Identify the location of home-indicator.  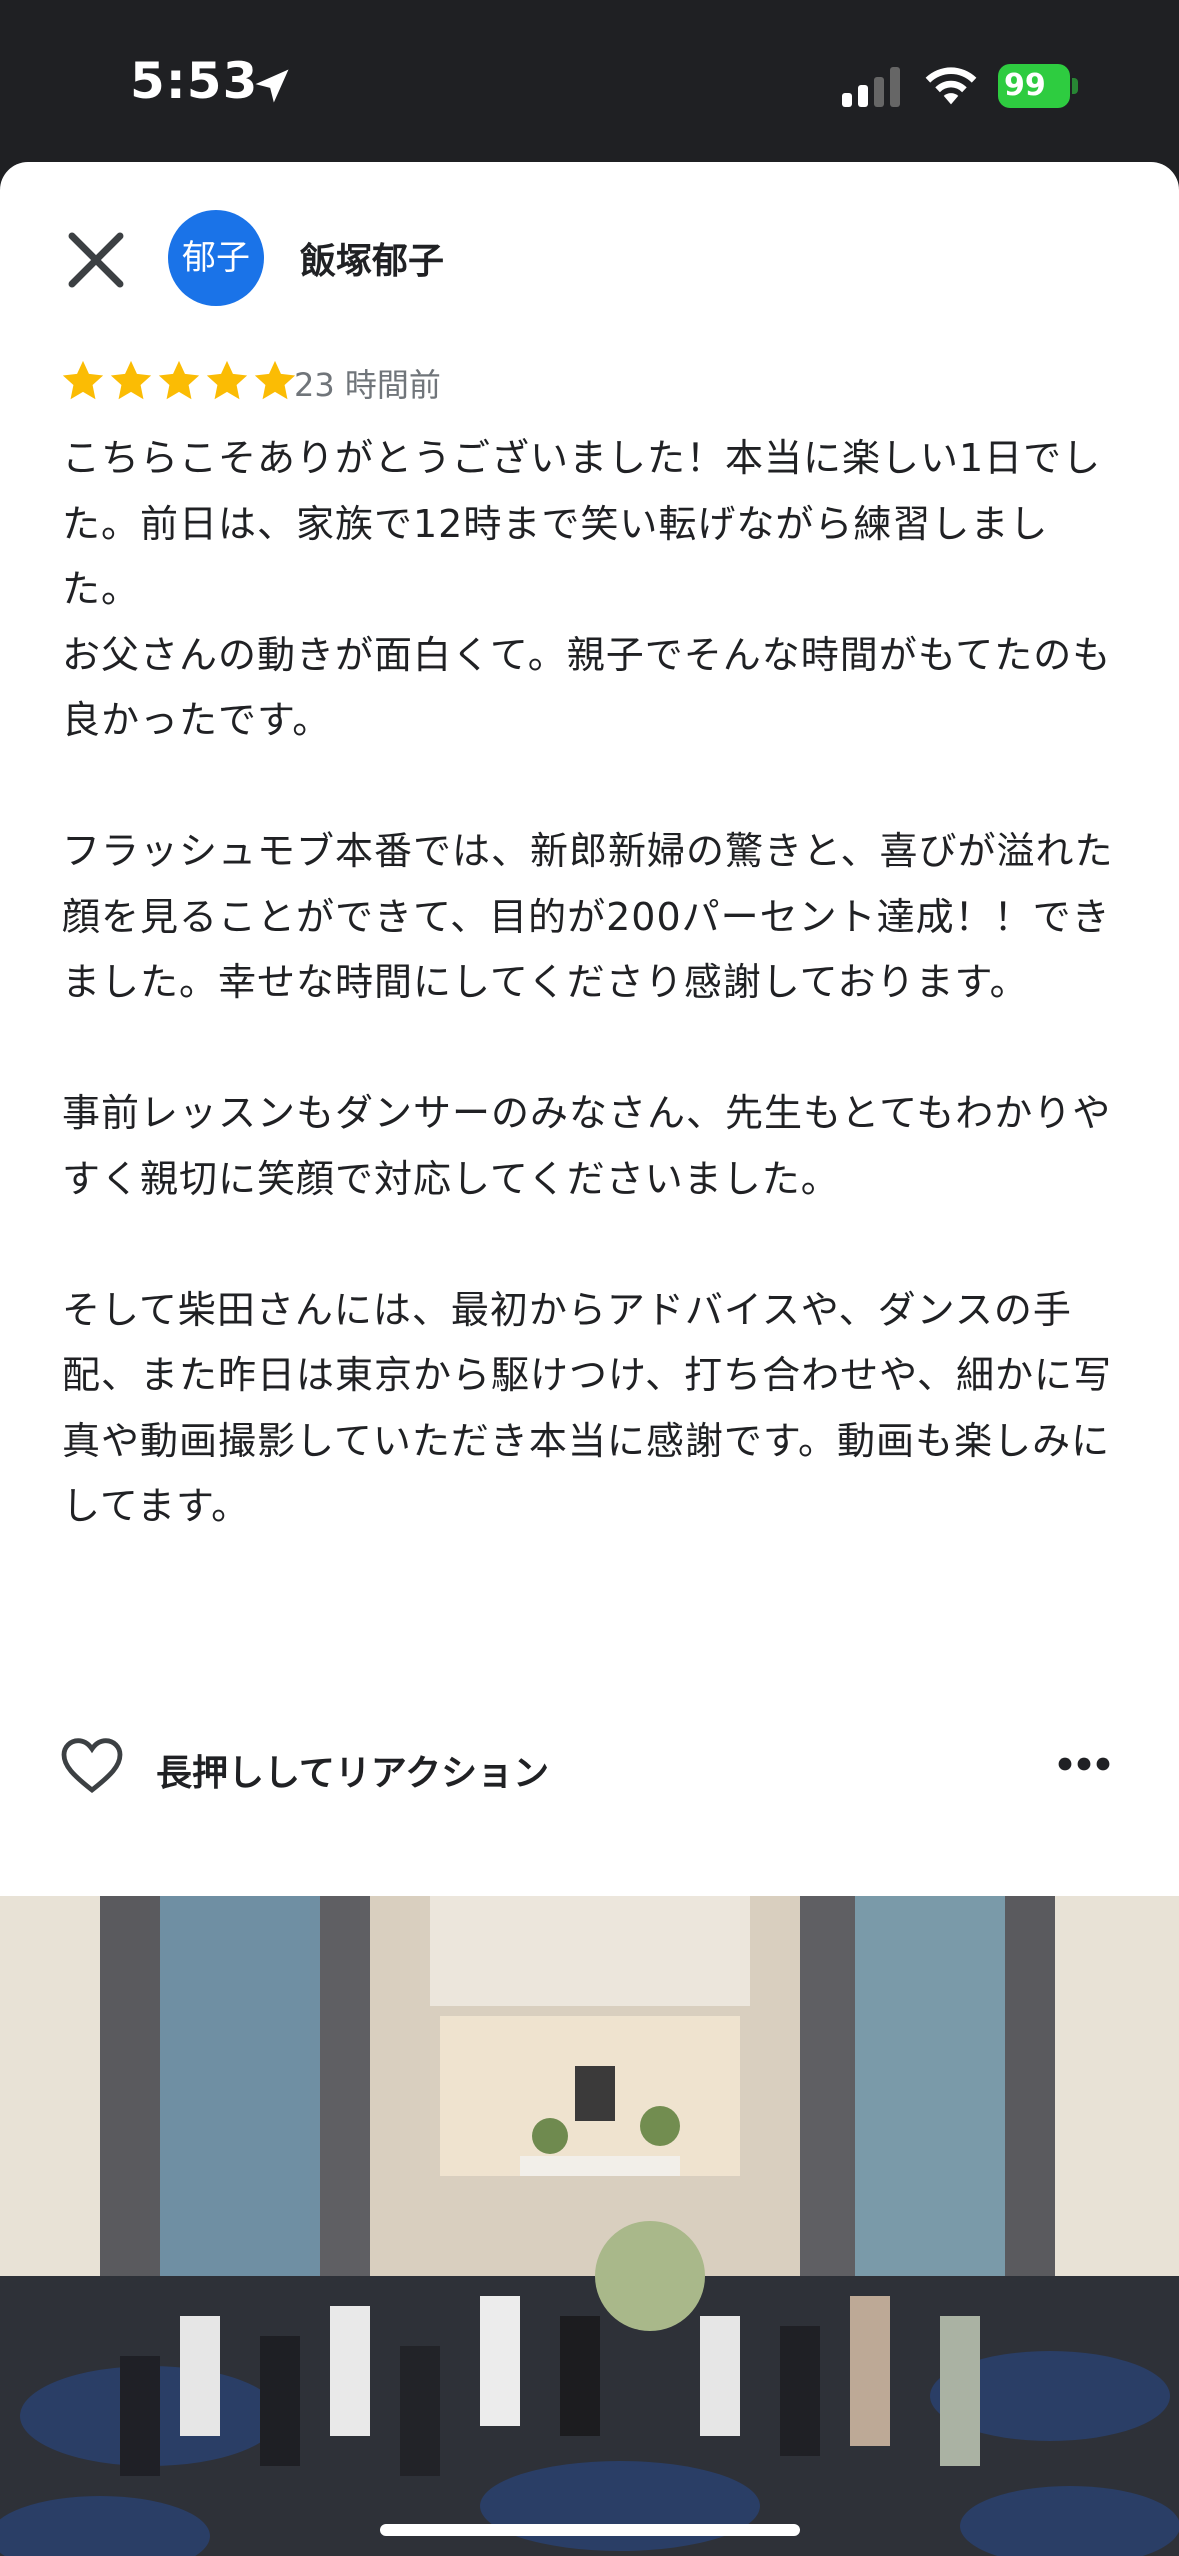
(590, 2530).